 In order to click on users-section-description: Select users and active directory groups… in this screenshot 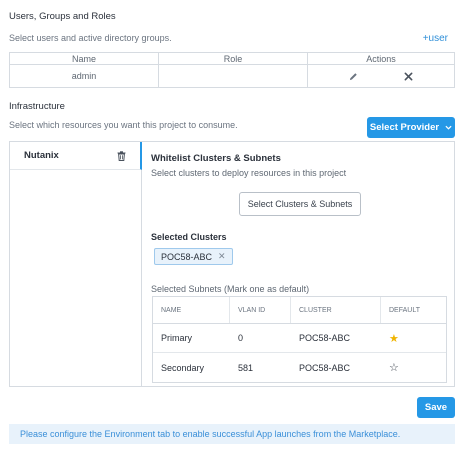, I will do `click(90, 38)`.